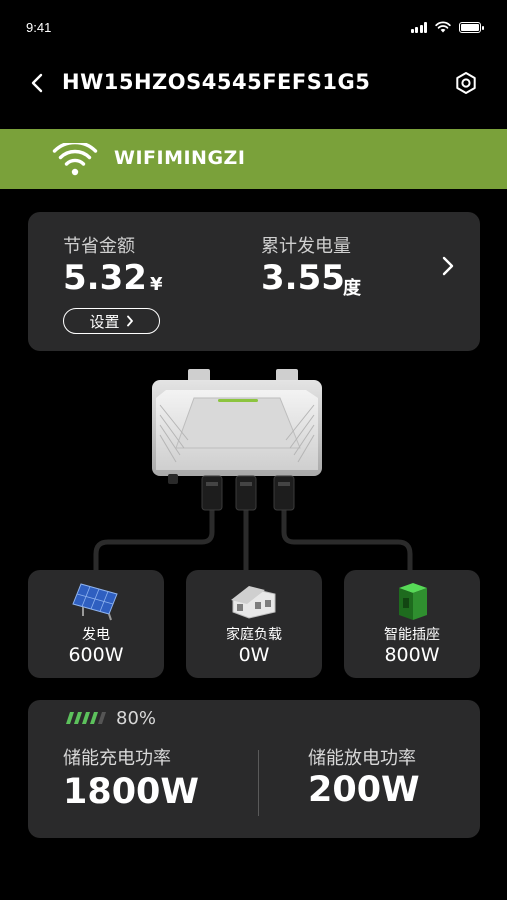 This screenshot has height=900, width=507. I want to click on wifi-status-icon, so click(443, 27).